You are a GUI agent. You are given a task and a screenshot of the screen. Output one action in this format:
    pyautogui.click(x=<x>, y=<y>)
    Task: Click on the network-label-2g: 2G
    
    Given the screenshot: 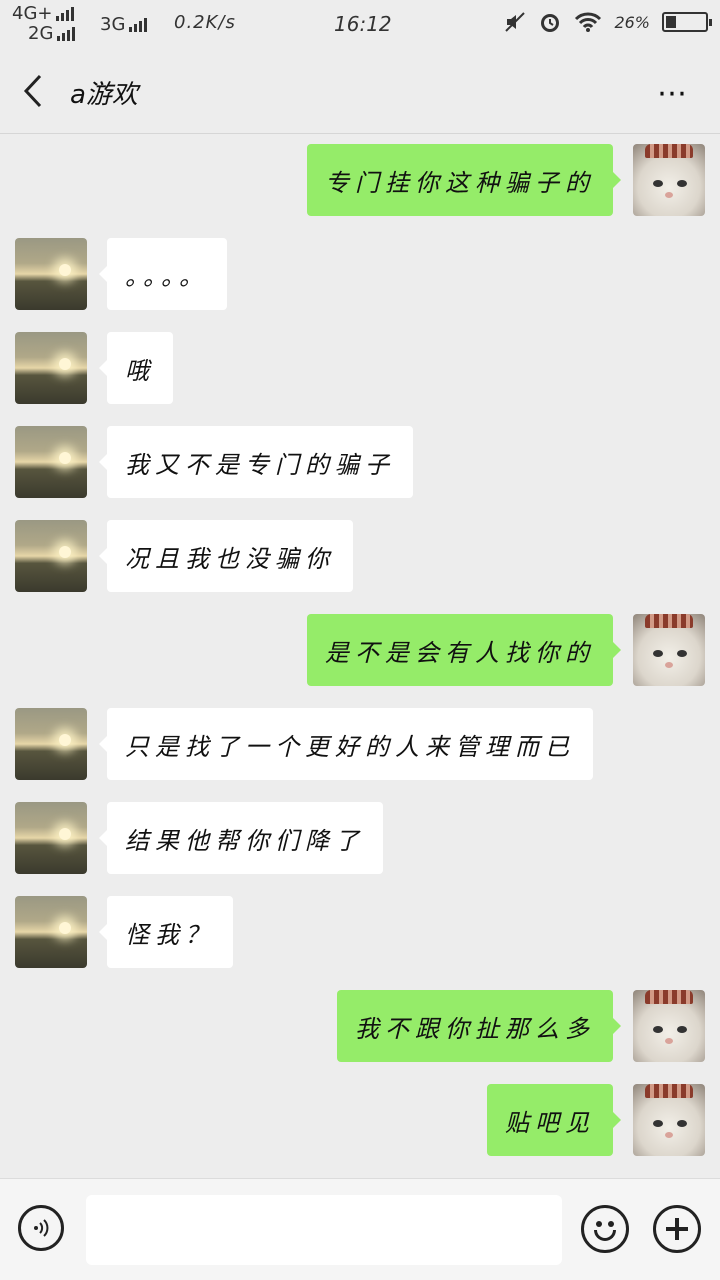 What is the action you would take?
    pyautogui.click(x=41, y=33)
    